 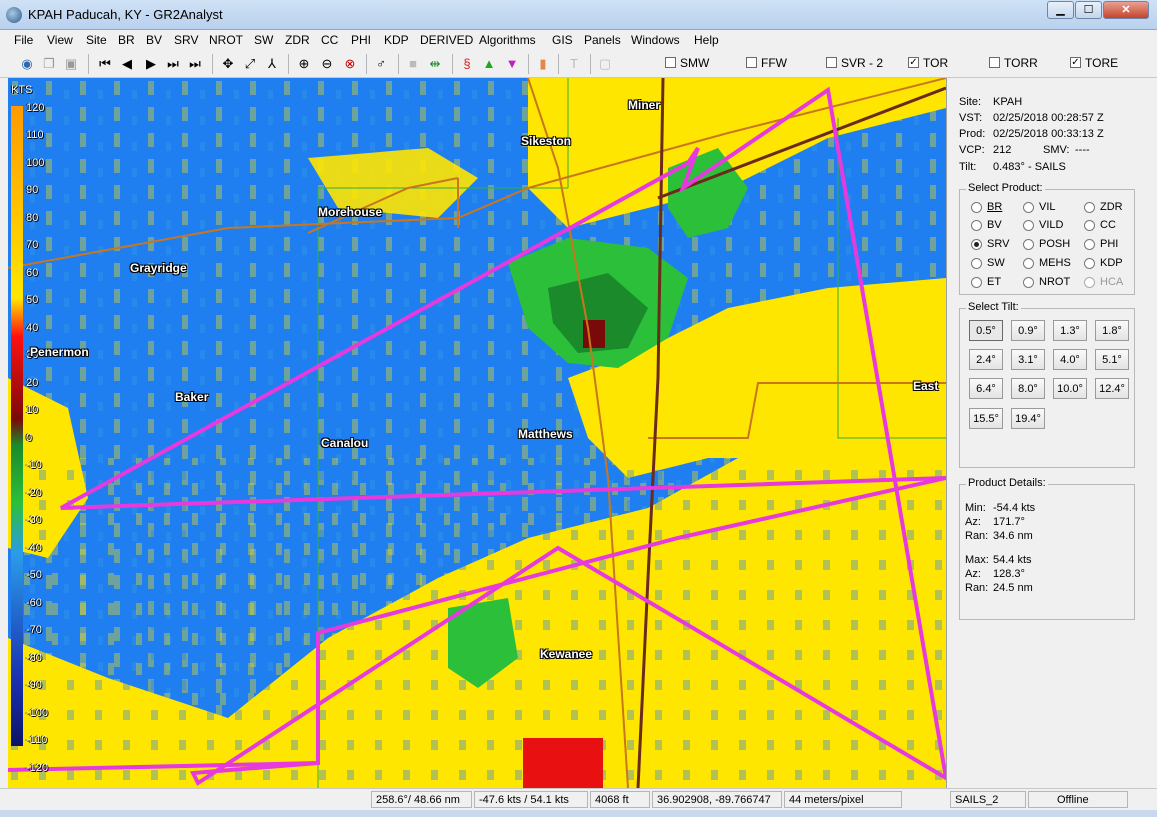 I want to click on first-frame-icon: ⏮, so click(x=105, y=64).